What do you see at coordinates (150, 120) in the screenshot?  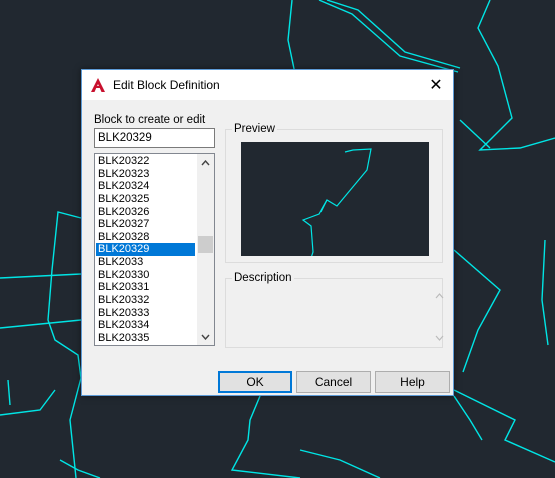 I see `block-name-label: Block to create or edit` at bounding box center [150, 120].